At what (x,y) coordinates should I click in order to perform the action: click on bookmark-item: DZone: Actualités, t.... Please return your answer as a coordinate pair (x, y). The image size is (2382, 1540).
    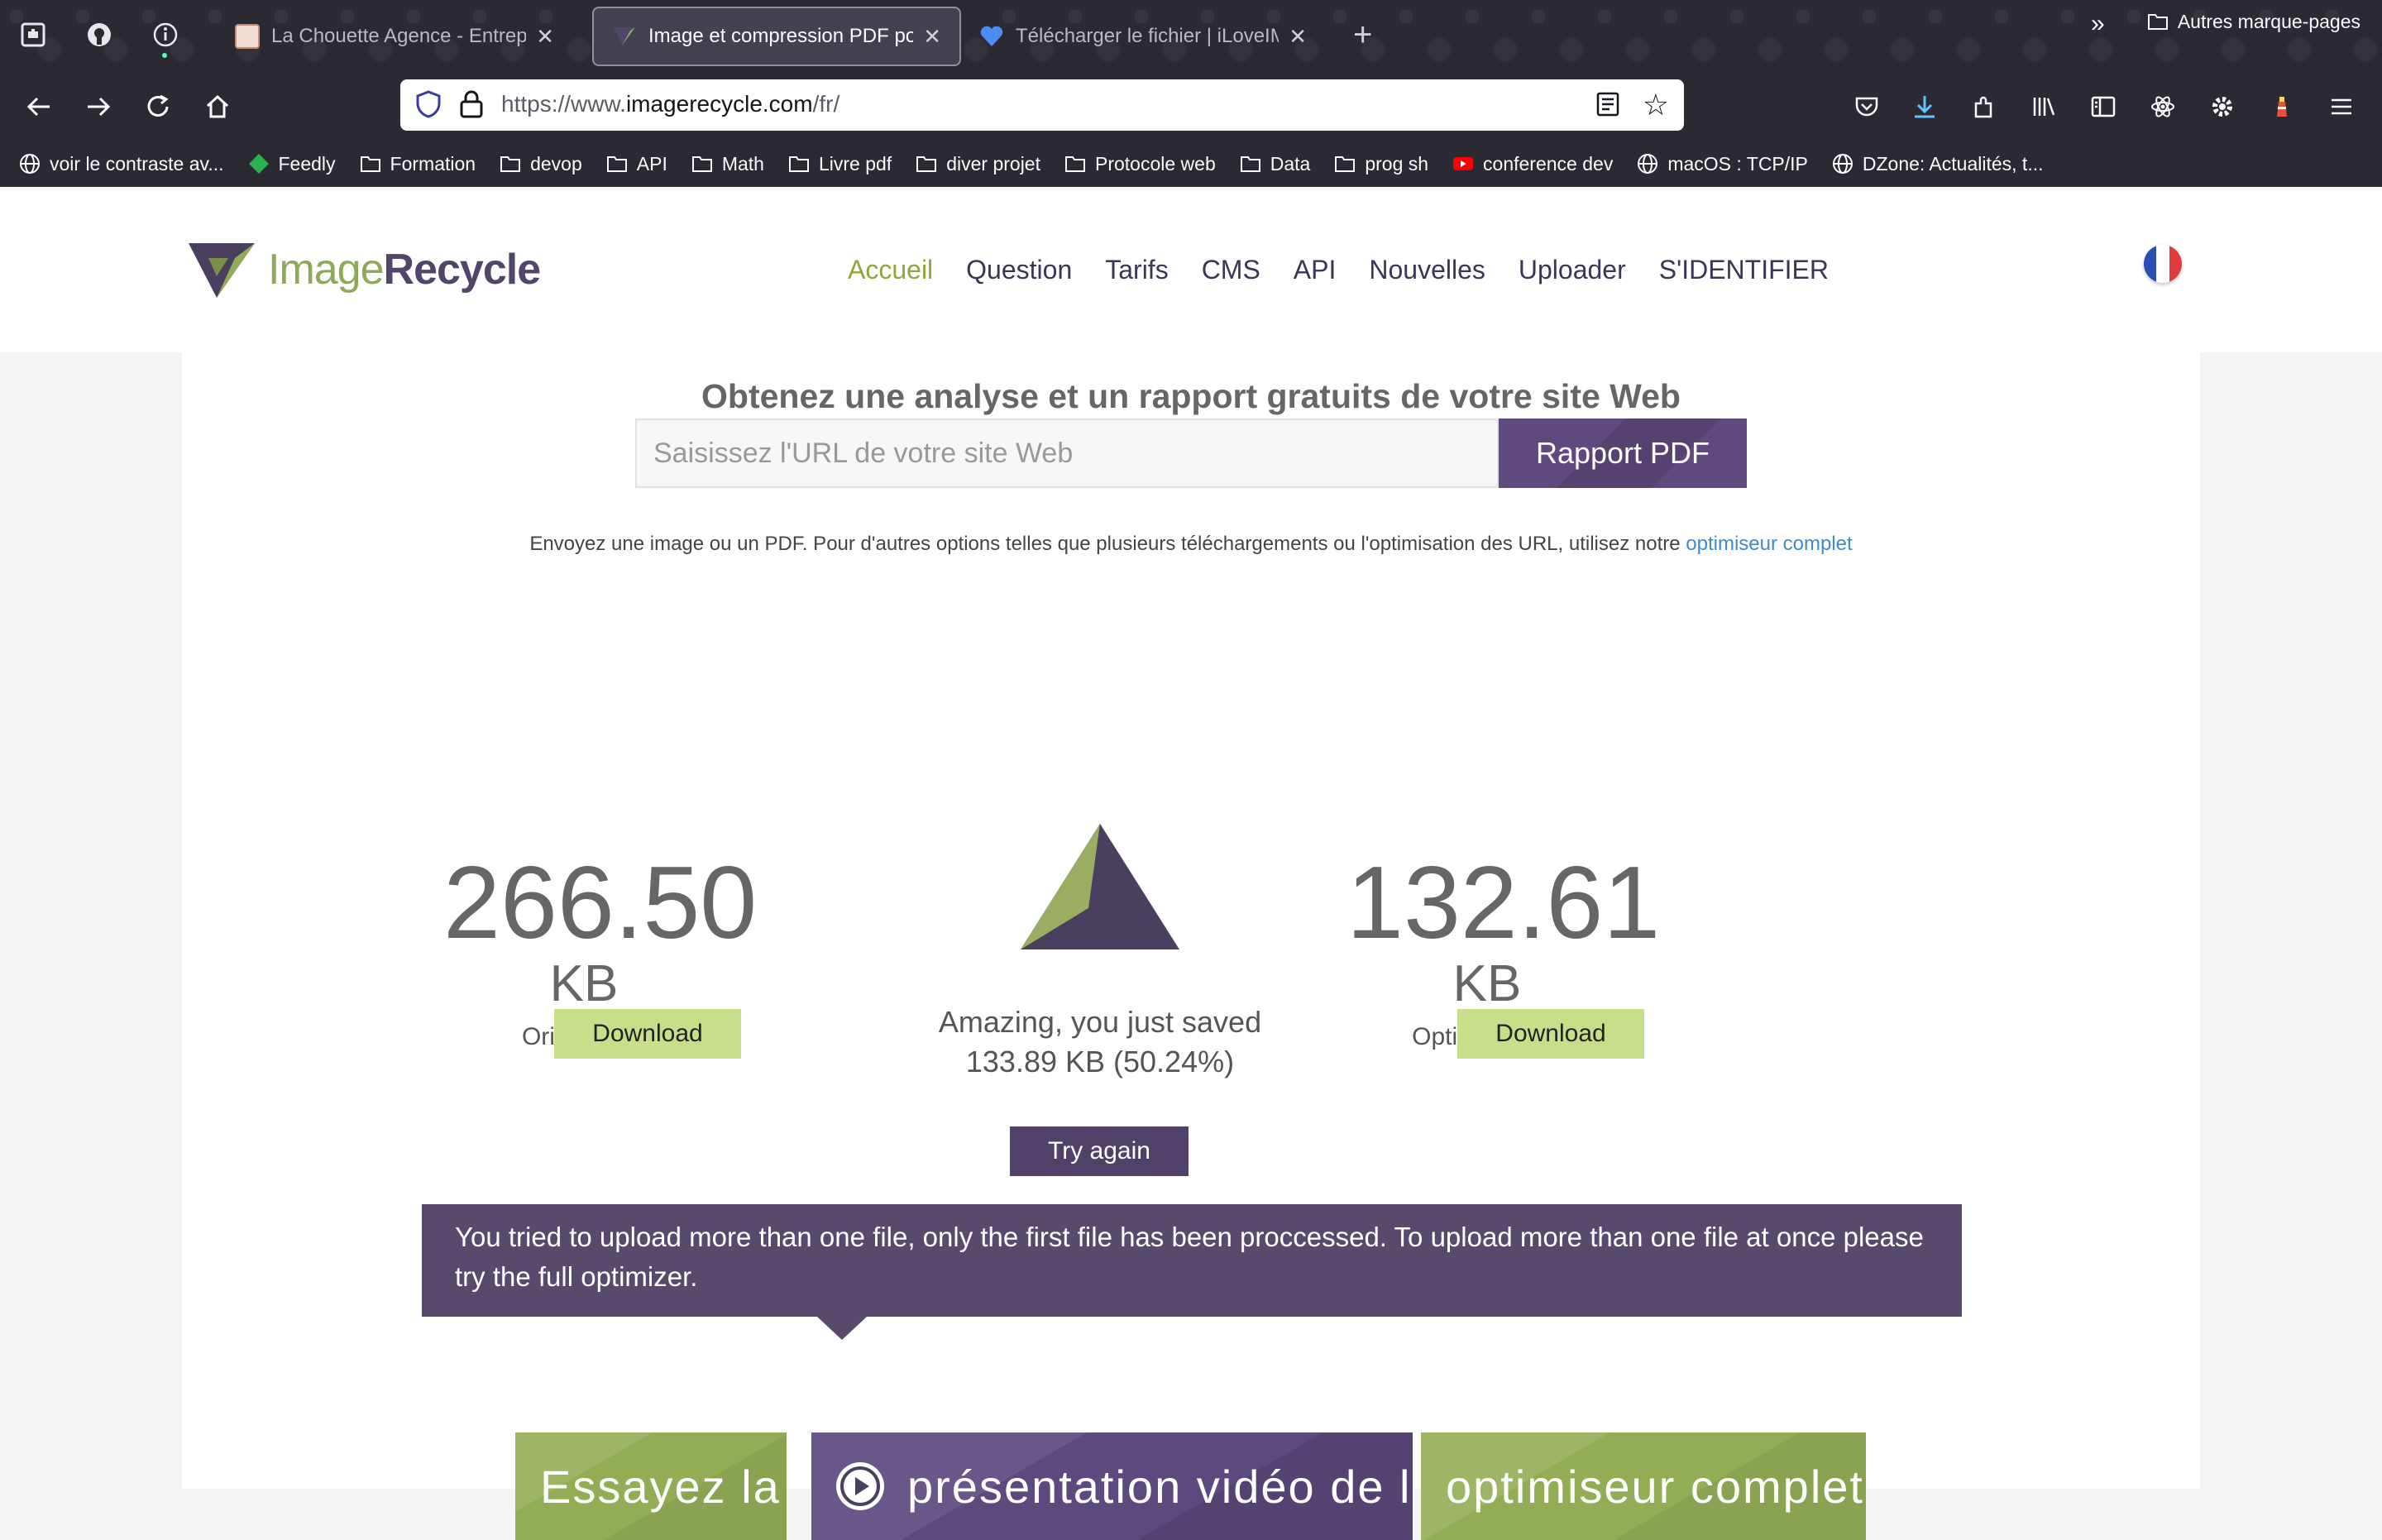
    Looking at the image, I should click on (1937, 163).